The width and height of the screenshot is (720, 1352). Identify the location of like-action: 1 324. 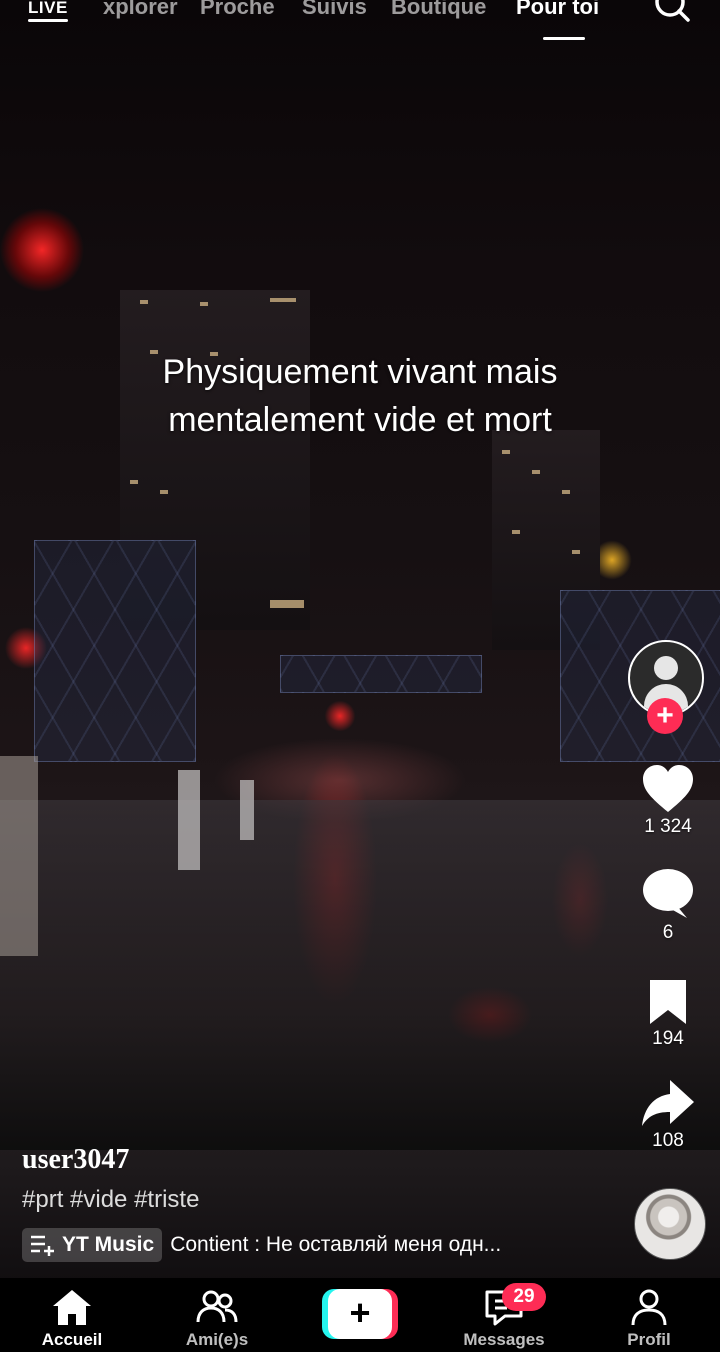
(668, 801).